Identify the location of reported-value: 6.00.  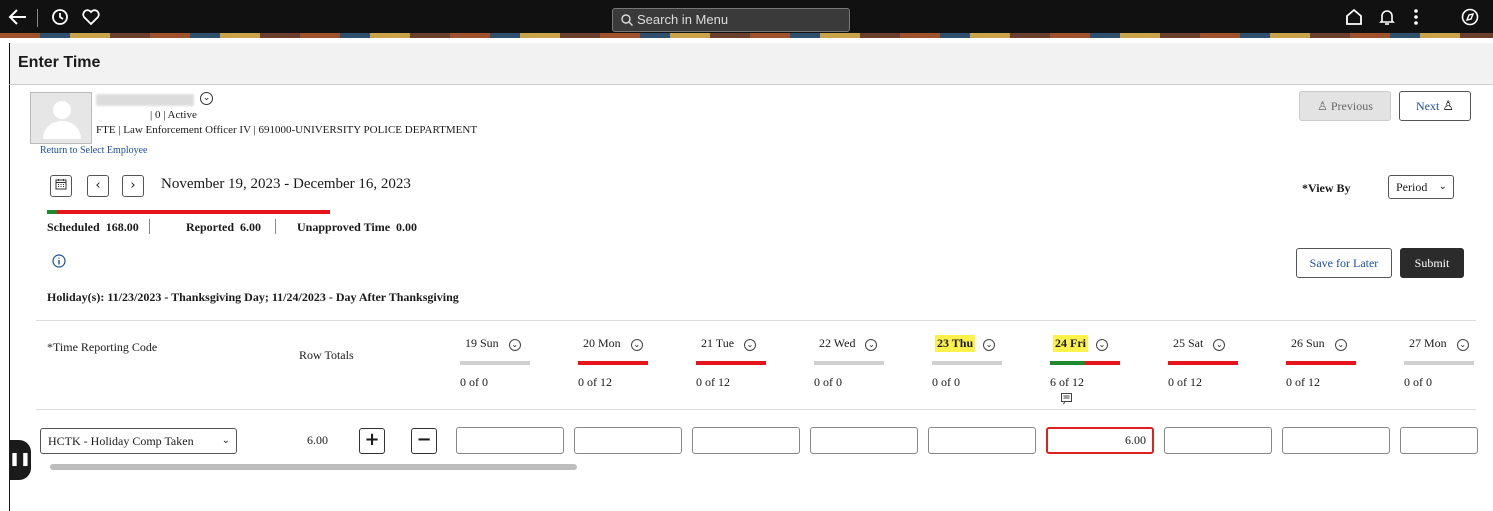
(250, 227).